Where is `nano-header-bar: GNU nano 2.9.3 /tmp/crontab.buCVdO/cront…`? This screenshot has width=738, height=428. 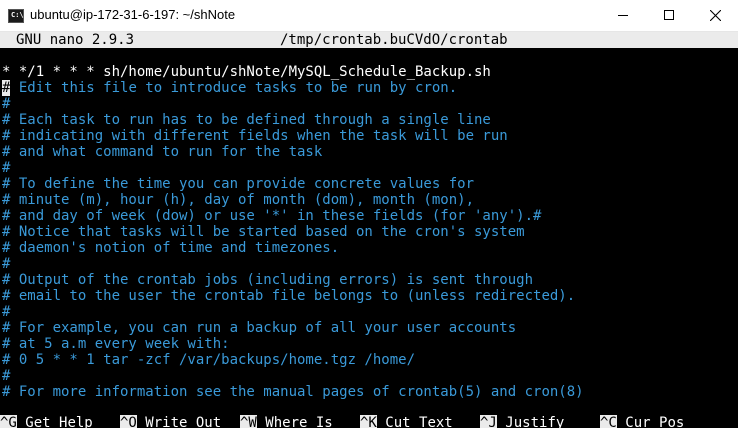
nano-header-bar: GNU nano 2.9.3 /tmp/crontab.buCVdO/cront… is located at coordinates (369, 40).